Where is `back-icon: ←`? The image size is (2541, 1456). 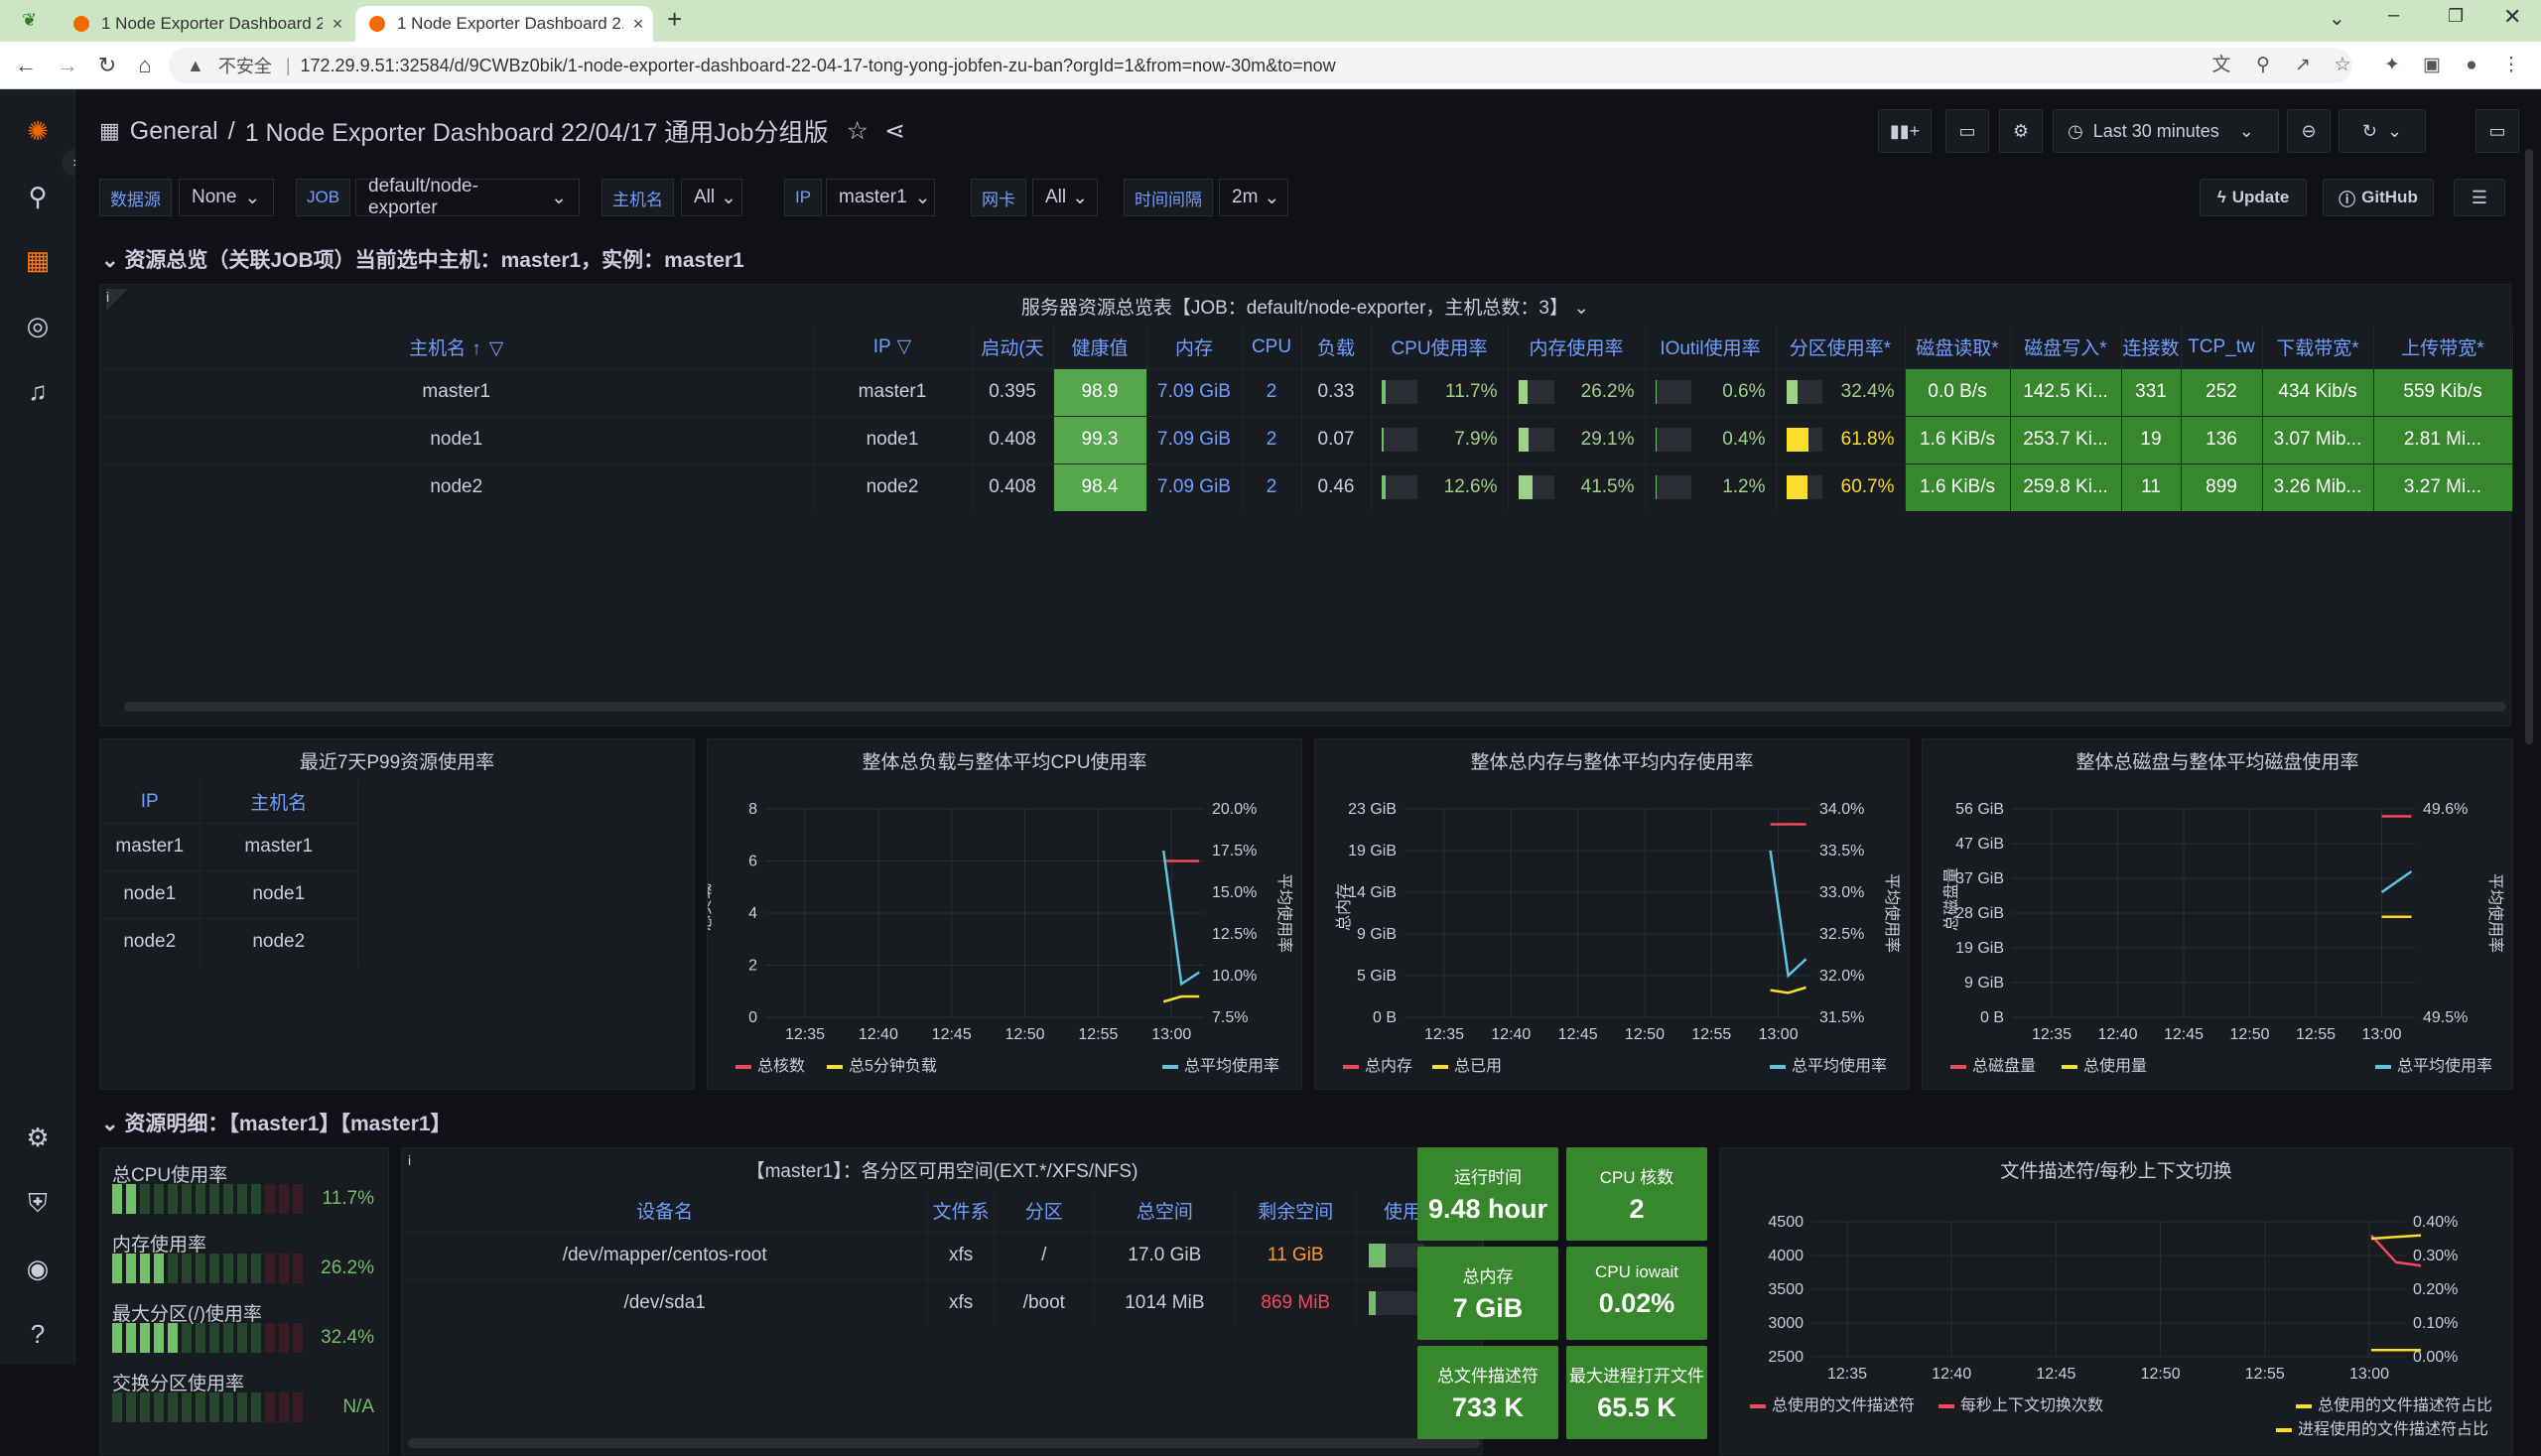 back-icon: ← is located at coordinates (26, 65).